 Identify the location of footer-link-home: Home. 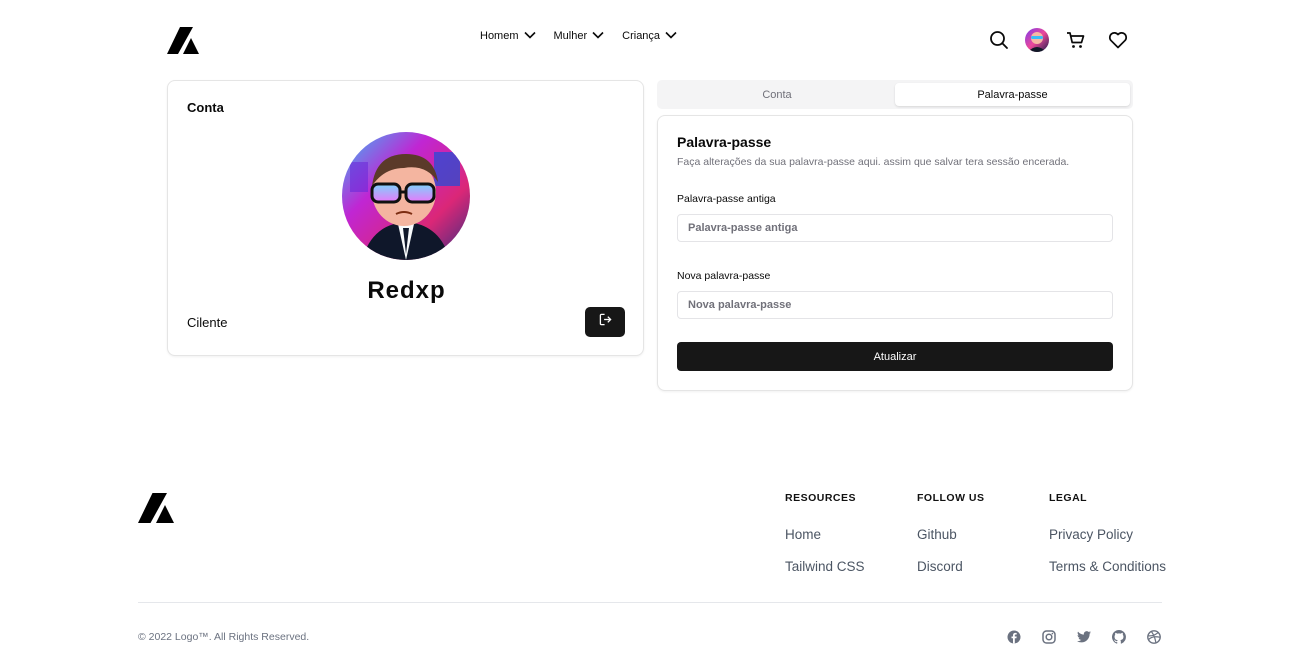
(803, 534).